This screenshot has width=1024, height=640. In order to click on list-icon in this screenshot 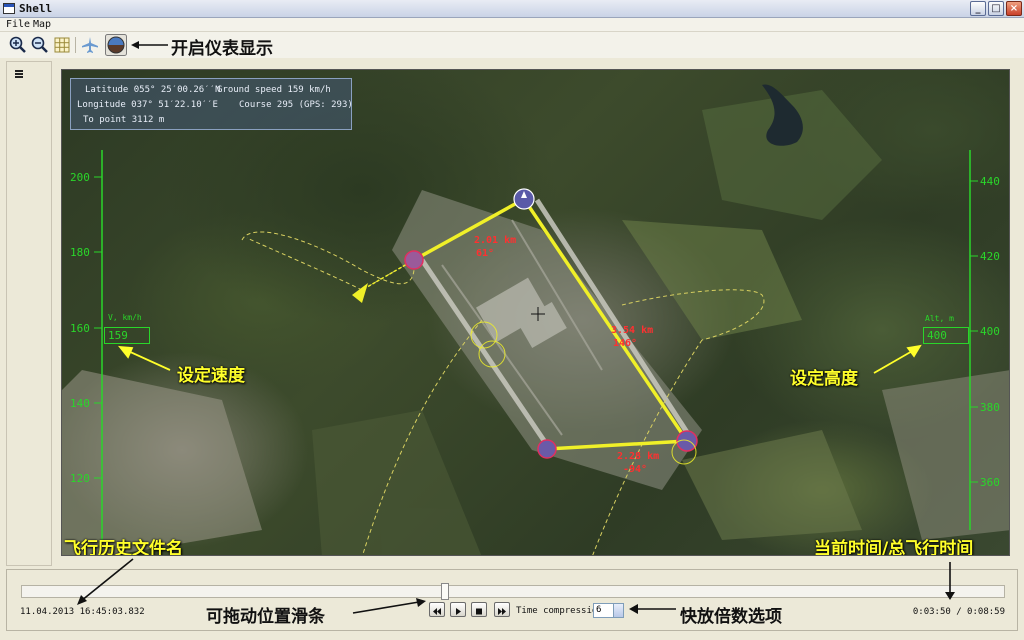, I will do `click(19, 74)`.